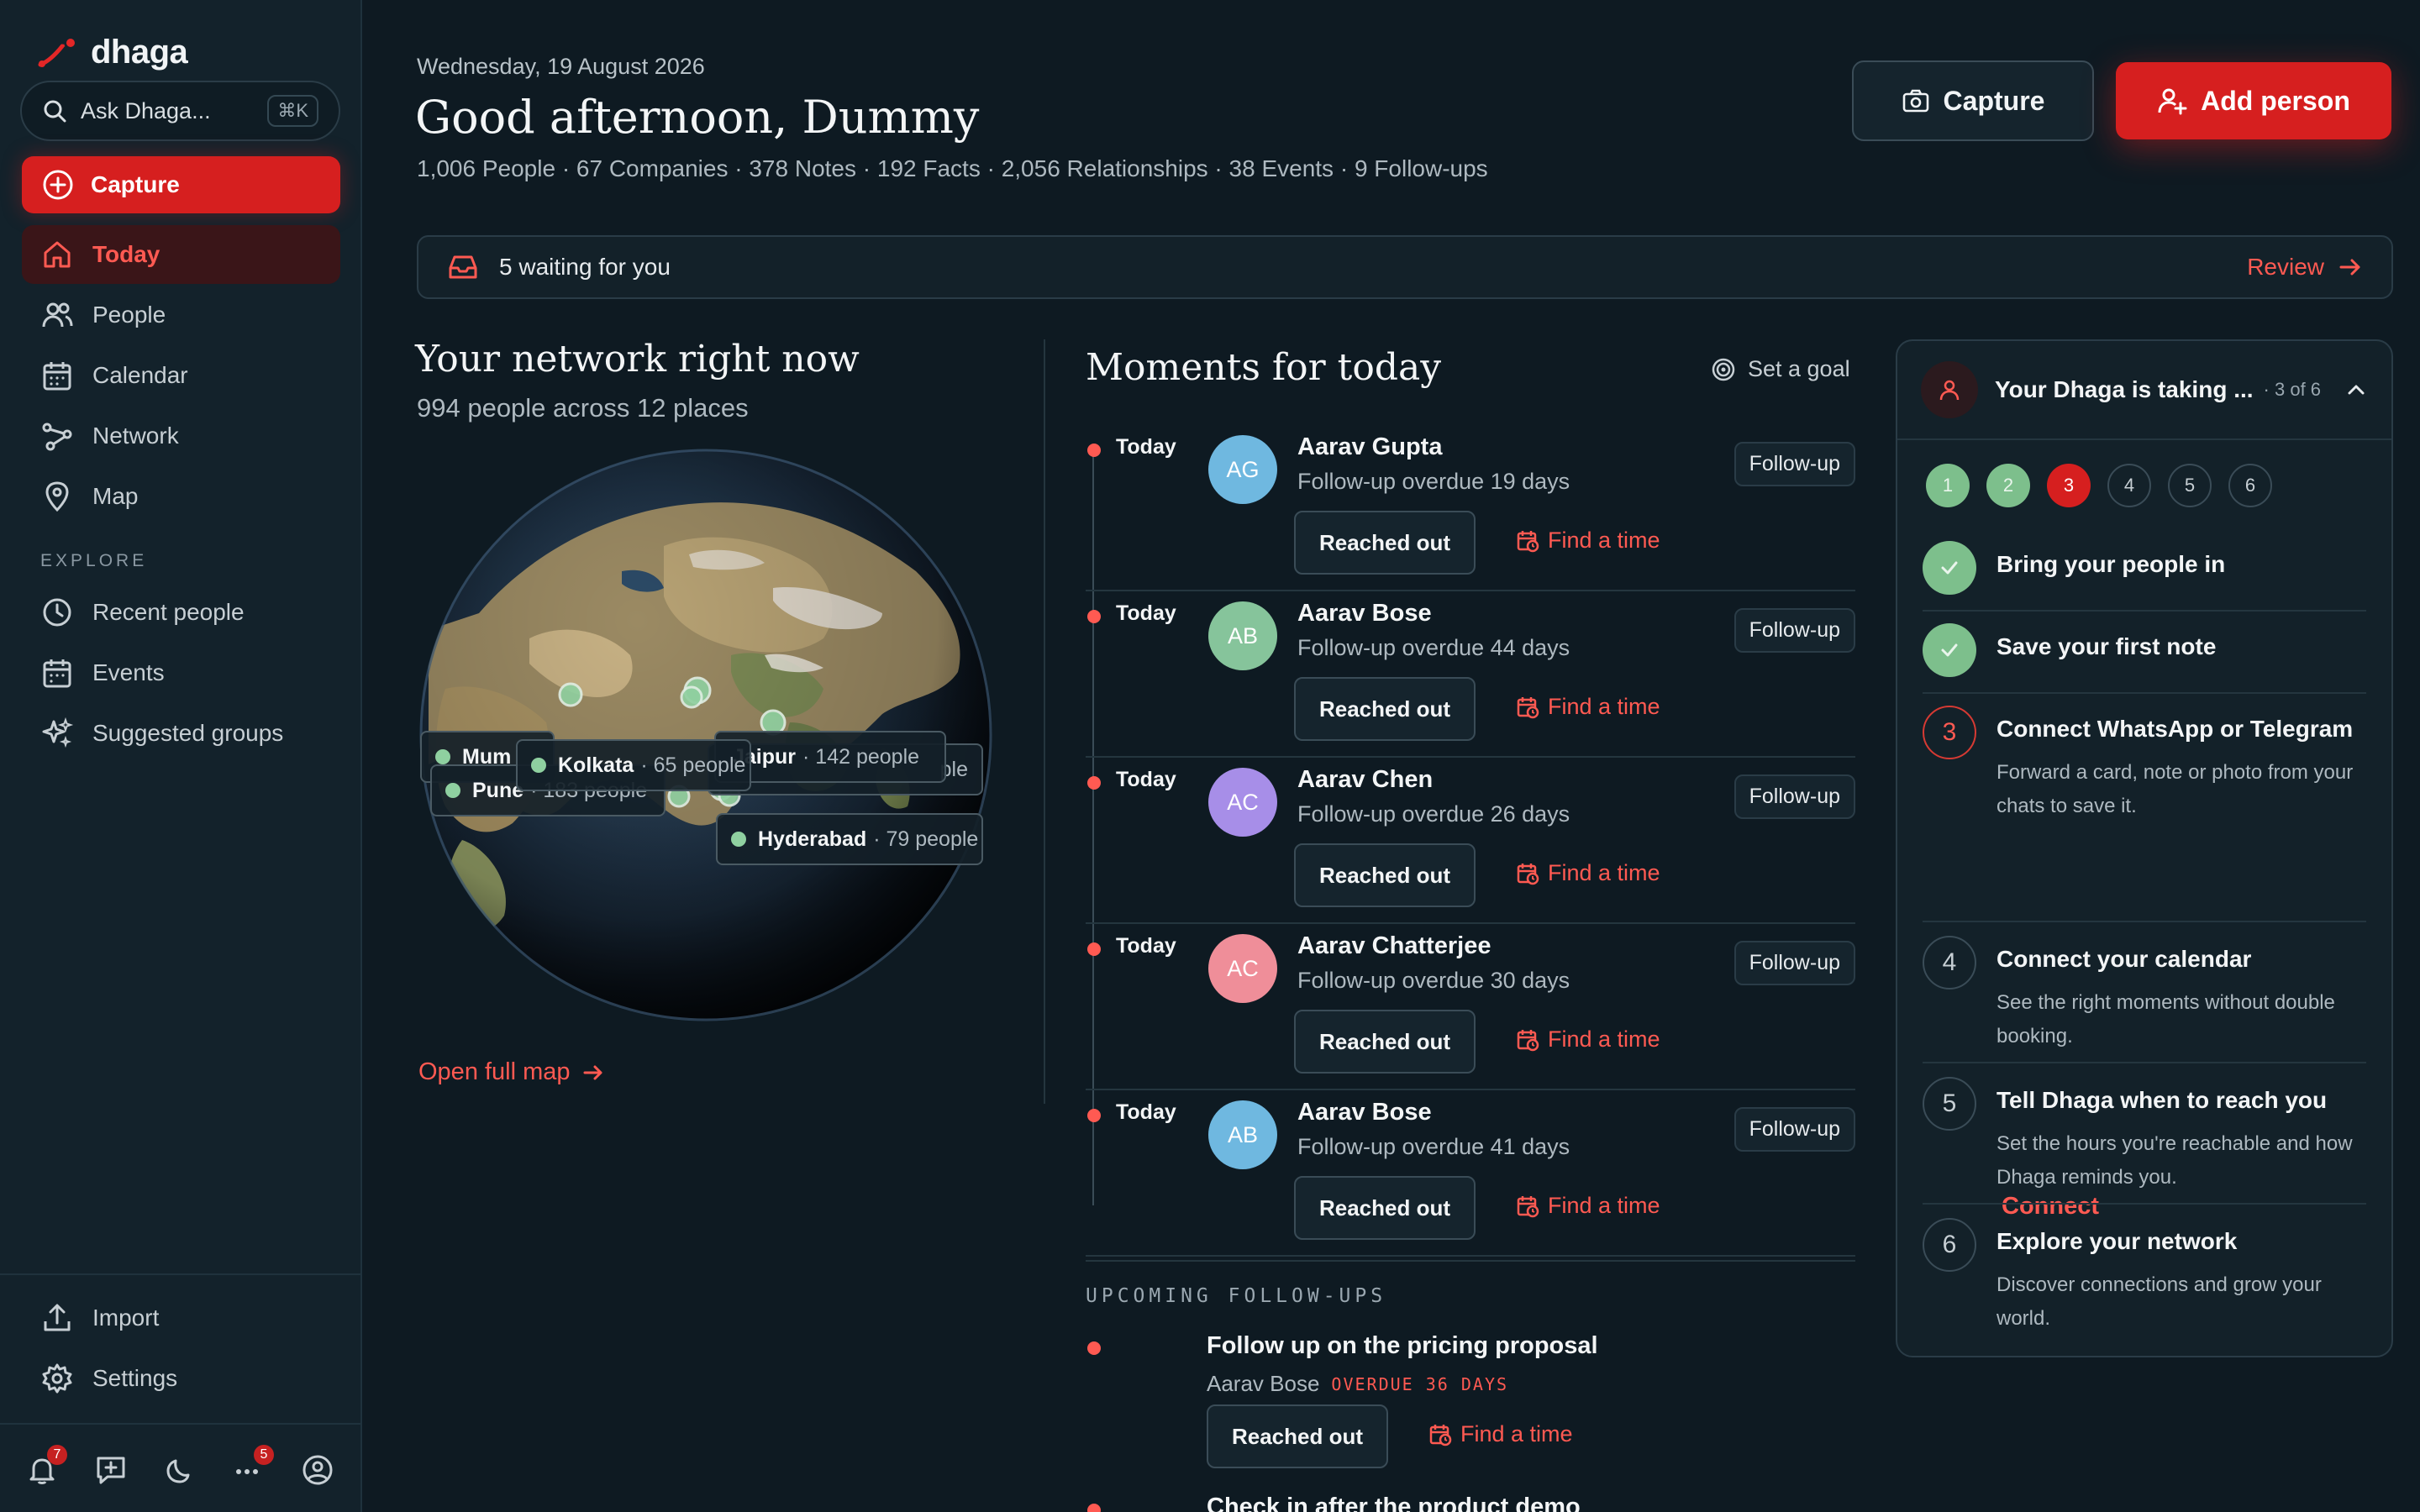 The width and height of the screenshot is (2420, 1512). What do you see at coordinates (1369, 447) in the screenshot?
I see `person-name: Aarav Gupta` at bounding box center [1369, 447].